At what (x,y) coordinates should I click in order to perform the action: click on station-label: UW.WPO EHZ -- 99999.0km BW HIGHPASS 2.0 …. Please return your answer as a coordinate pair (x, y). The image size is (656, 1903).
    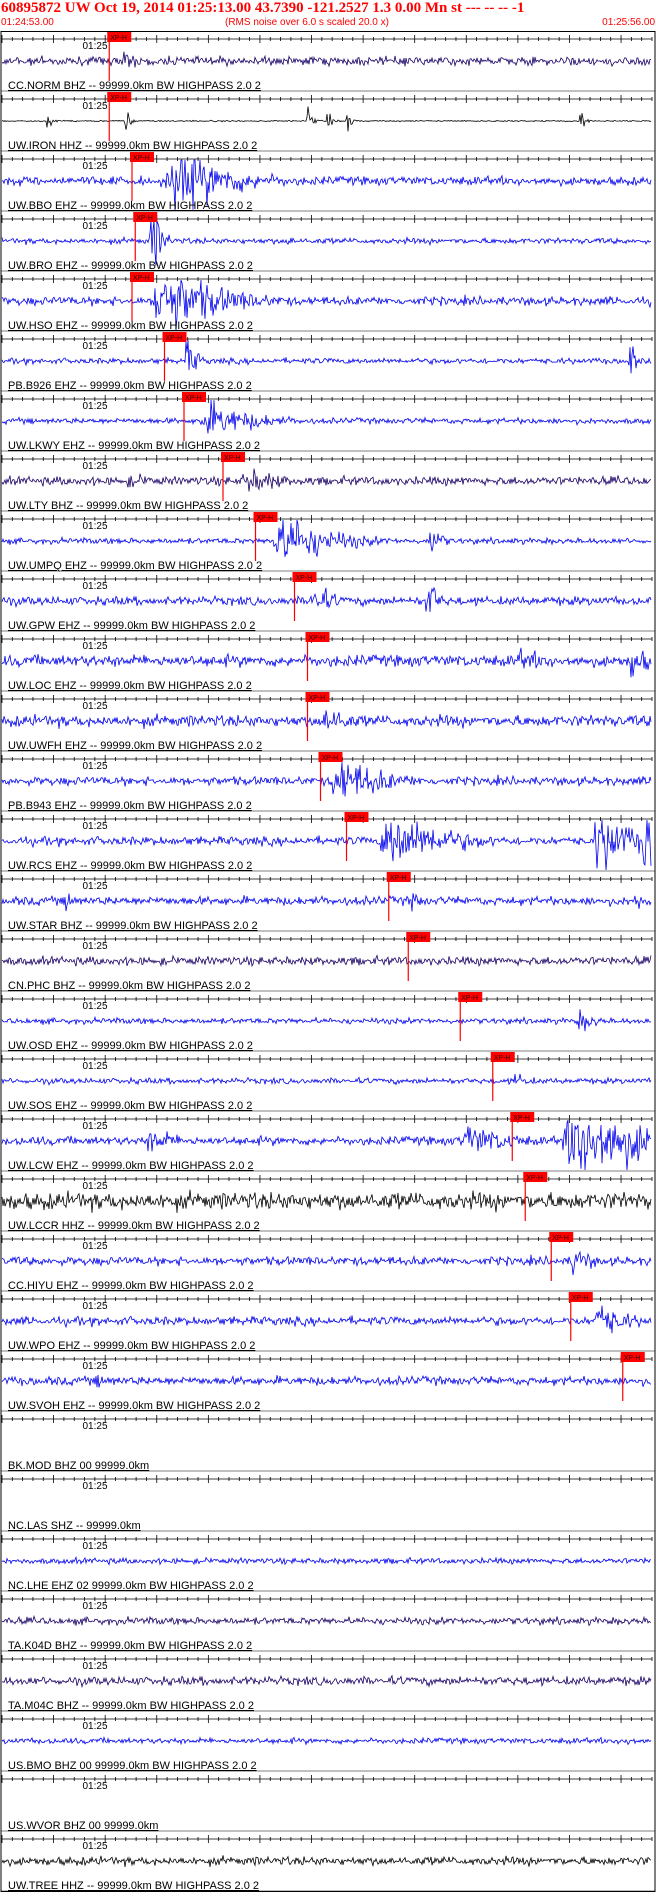
    Looking at the image, I should click on (131, 1346).